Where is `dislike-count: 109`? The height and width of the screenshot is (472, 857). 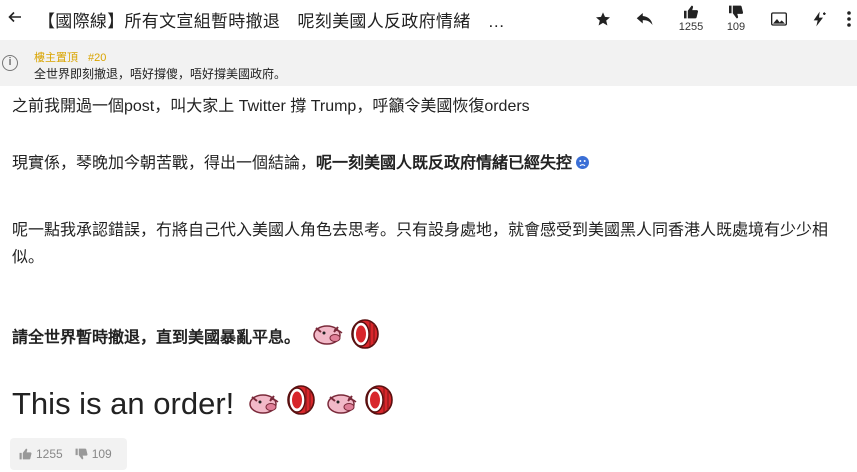 dislike-count: 109 is located at coordinates (736, 27).